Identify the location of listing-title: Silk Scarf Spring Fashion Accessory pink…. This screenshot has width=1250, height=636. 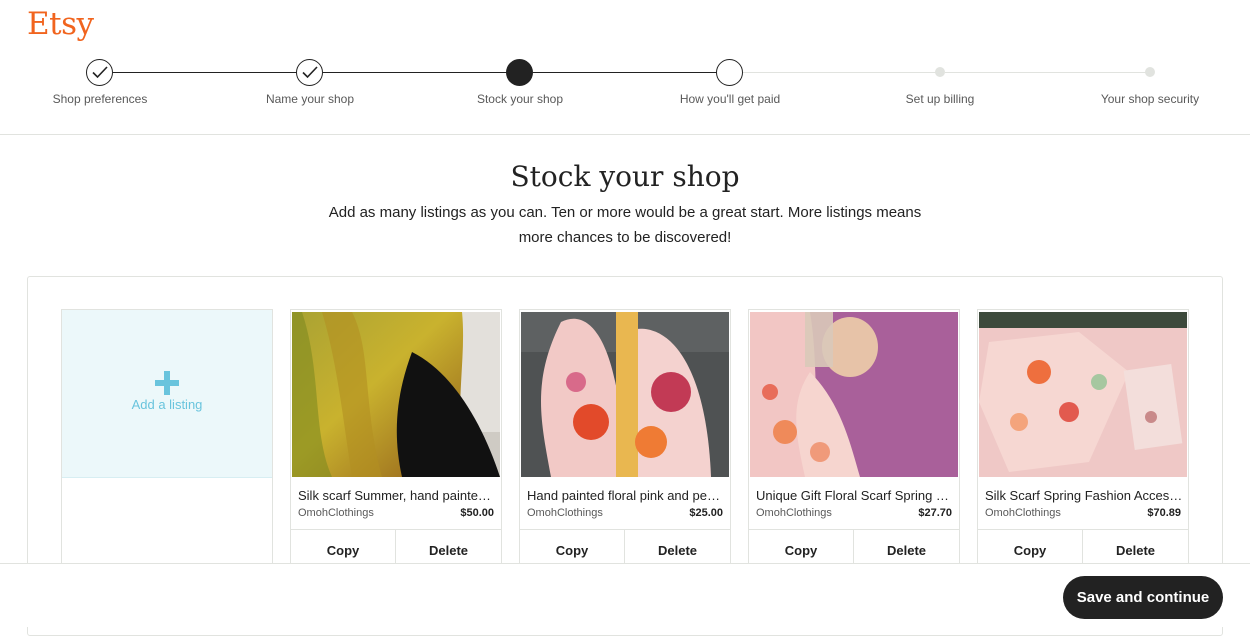
(1084, 495).